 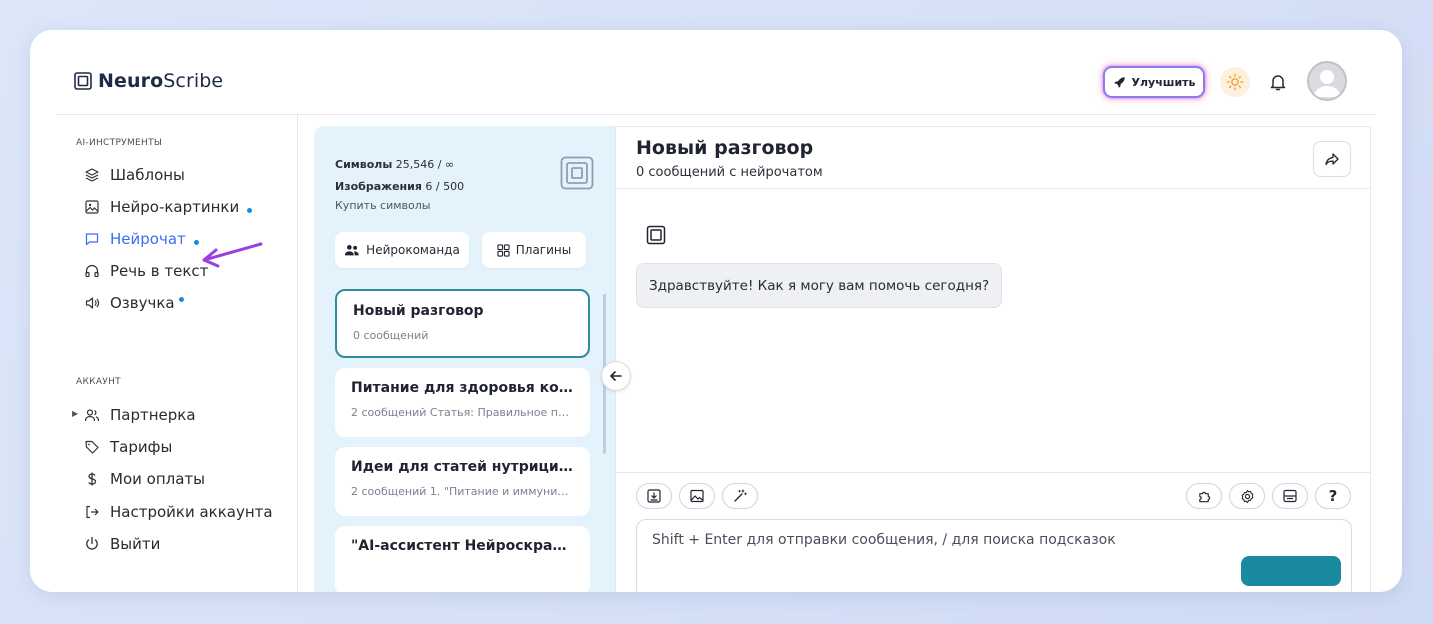 What do you see at coordinates (135, 544) in the screenshot?
I see `sidebar-item-label: Выйти` at bounding box center [135, 544].